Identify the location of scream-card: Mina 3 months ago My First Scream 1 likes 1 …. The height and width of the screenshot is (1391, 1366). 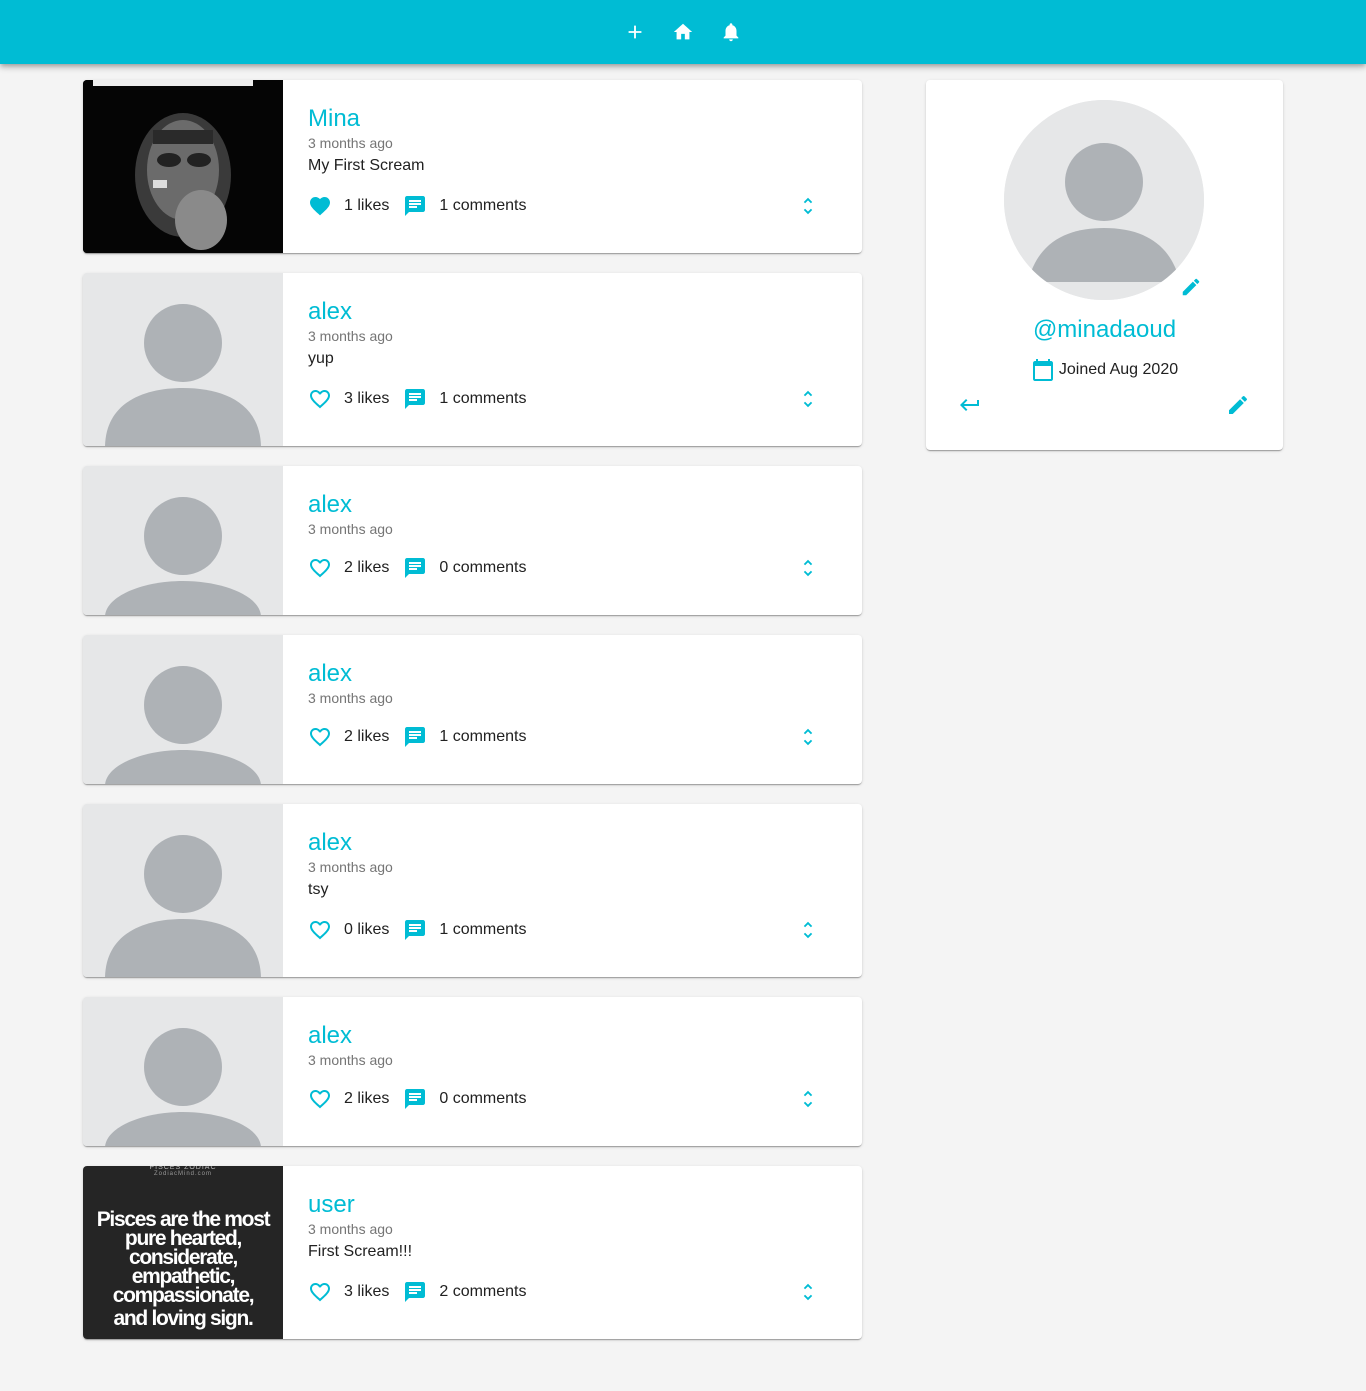
(472, 166).